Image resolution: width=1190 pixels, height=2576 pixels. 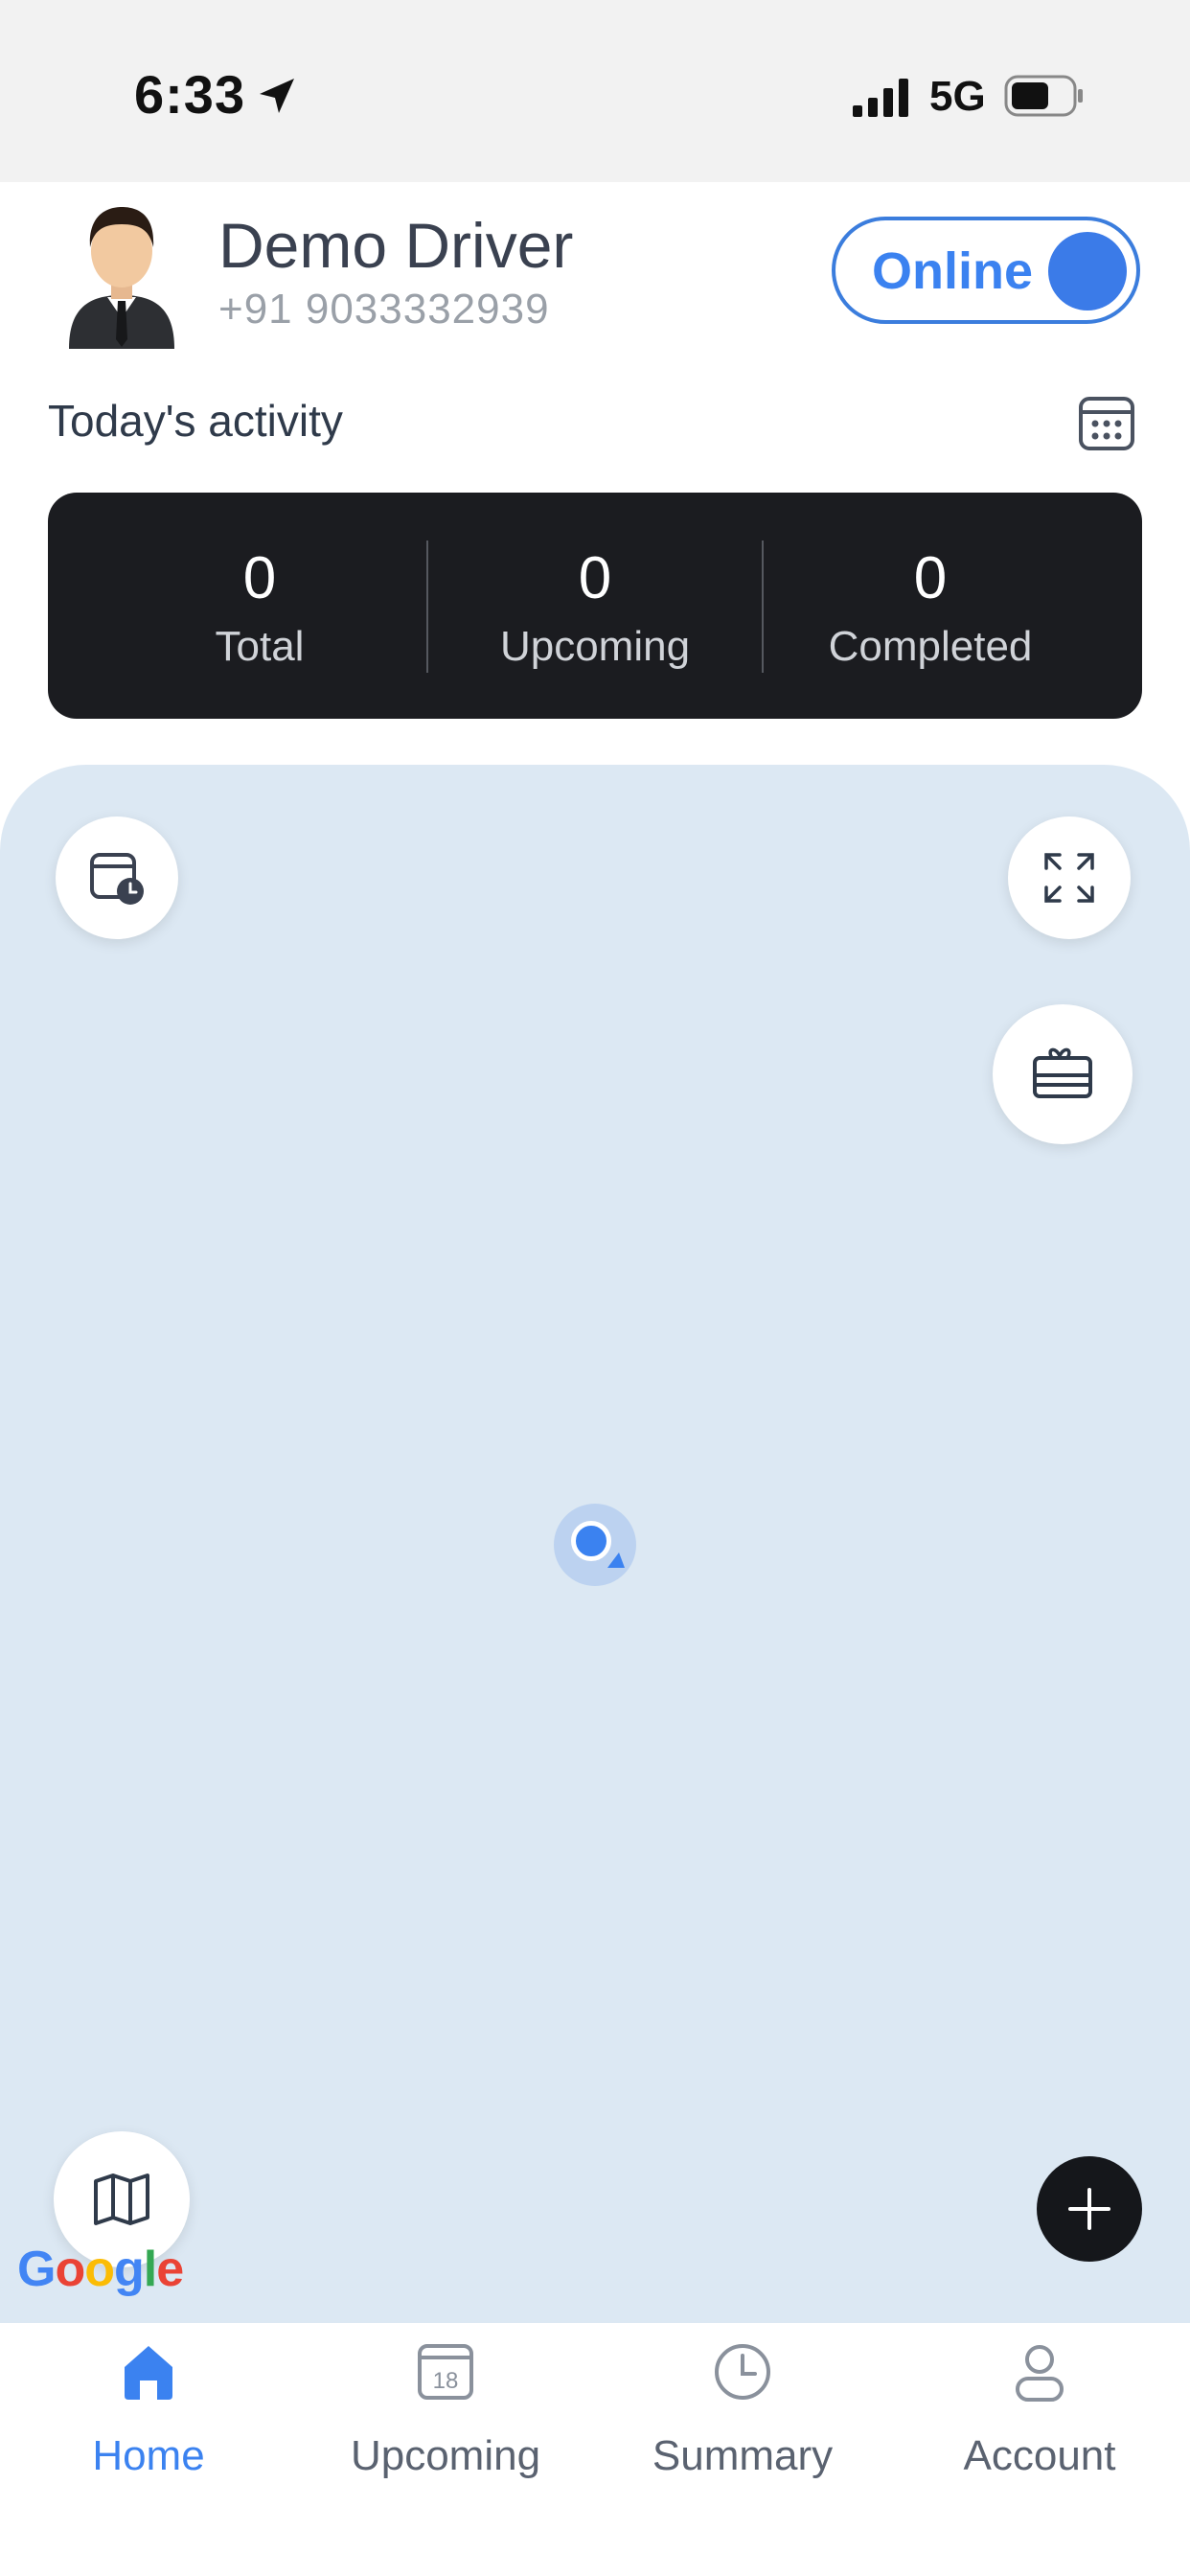 I want to click on location-arrow-icon, so click(x=277, y=96).